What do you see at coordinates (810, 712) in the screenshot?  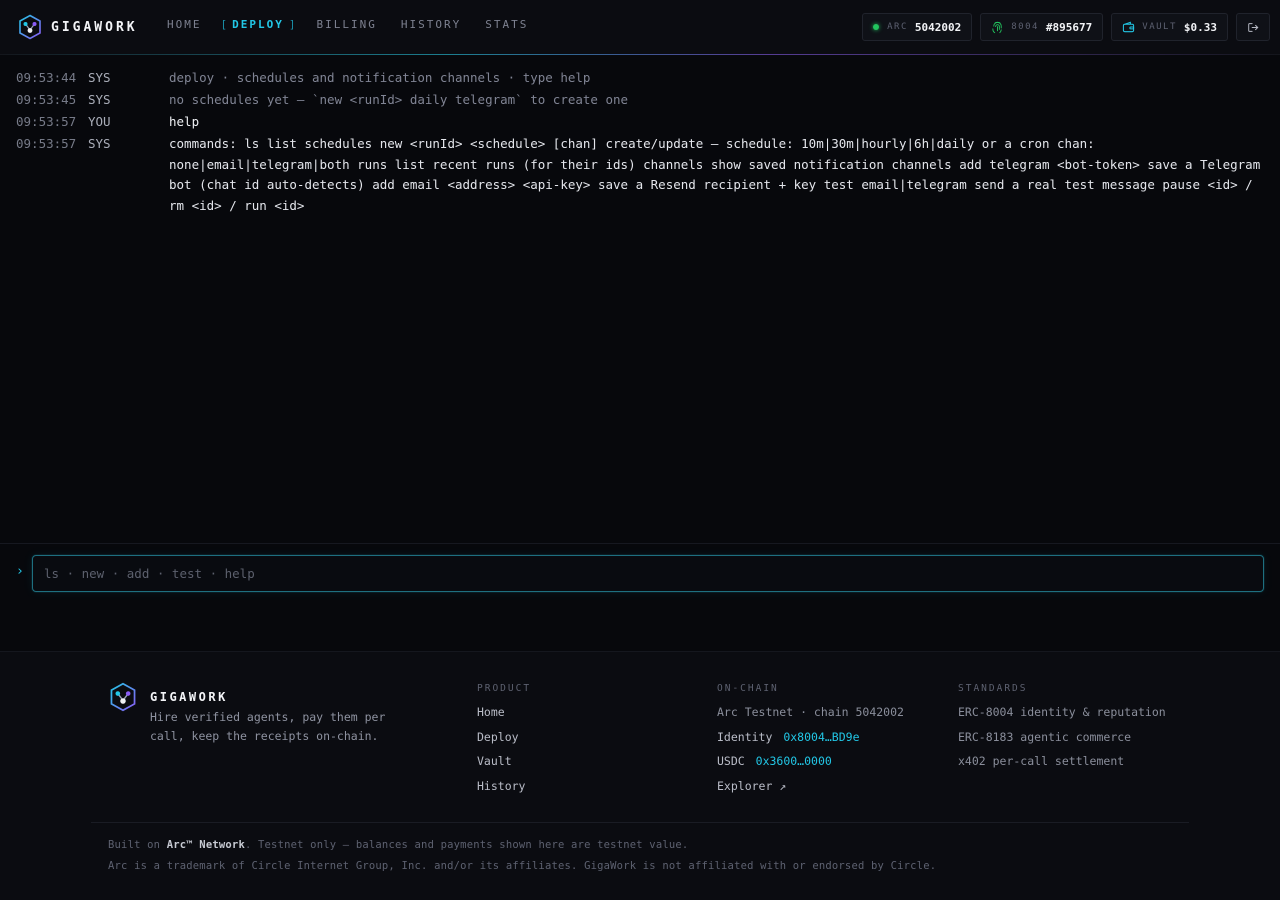 I see `footer-network: Arc Testnet · chain 5042002` at bounding box center [810, 712].